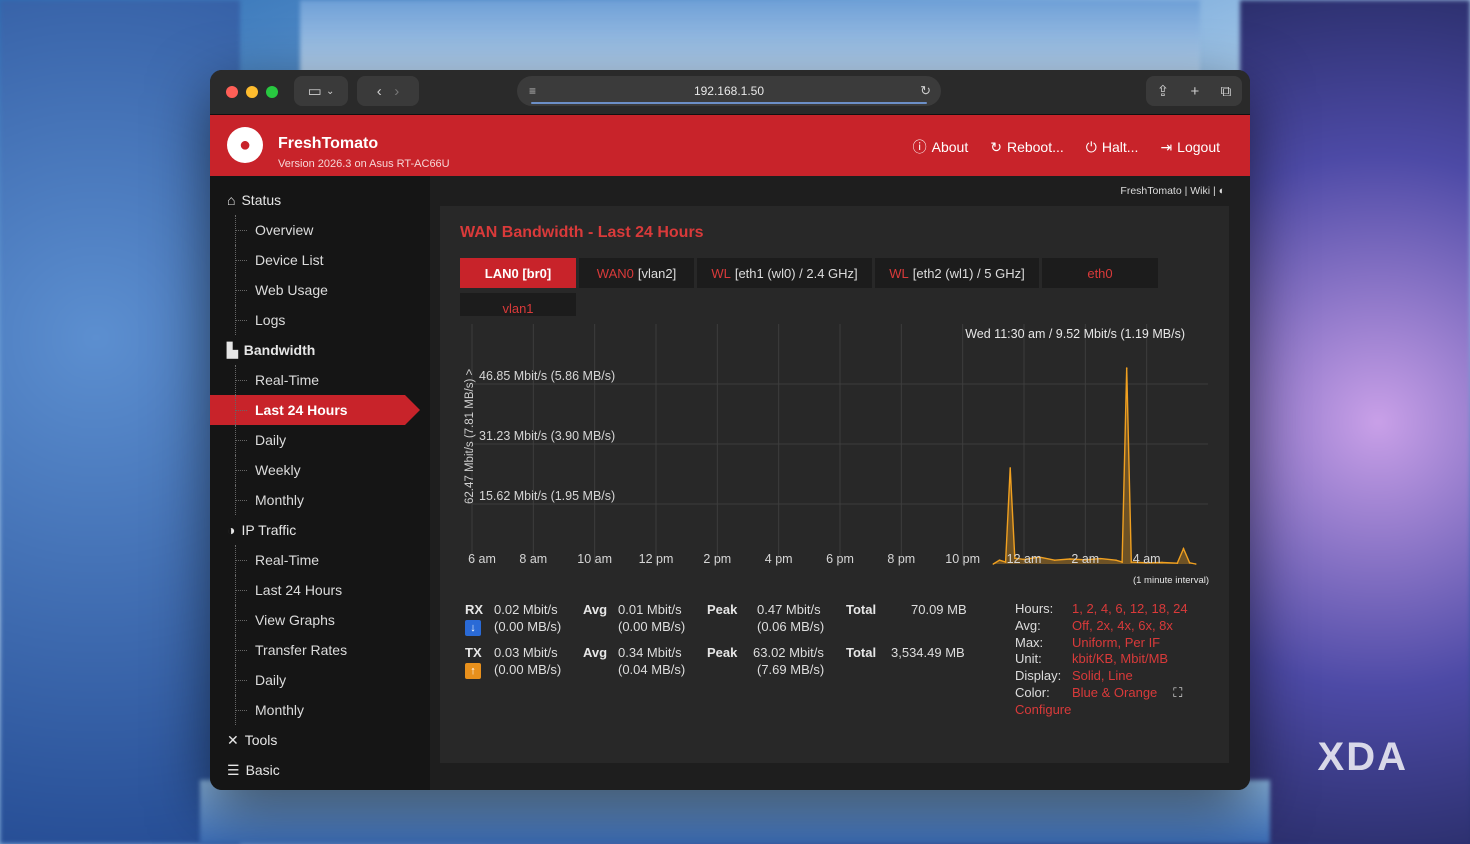 The image size is (1470, 844). What do you see at coordinates (1066, 147) in the screenshot?
I see `header-nav: ⓘ About ↻ Reboot... ⏻ Halt... ⇥ Logout` at bounding box center [1066, 147].